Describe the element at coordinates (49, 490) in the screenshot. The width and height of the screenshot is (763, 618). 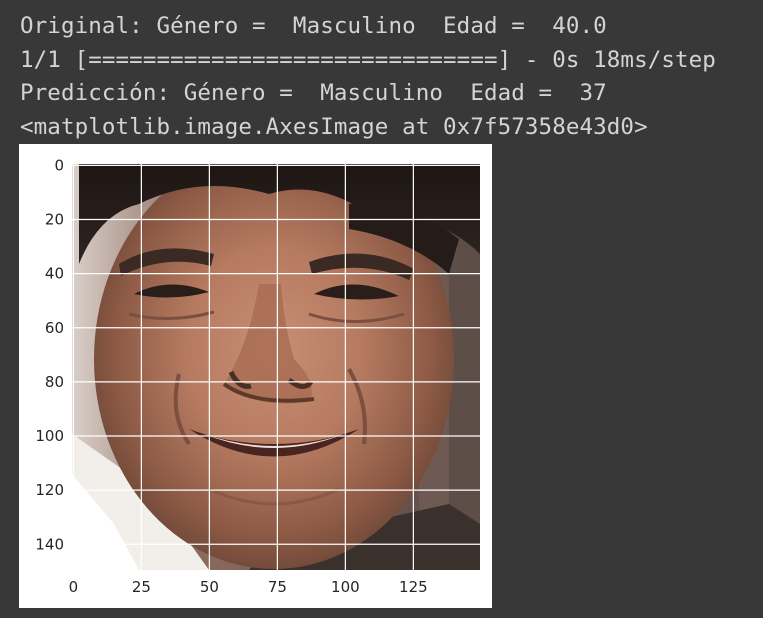
I see `y-tick-label: 120` at that location.